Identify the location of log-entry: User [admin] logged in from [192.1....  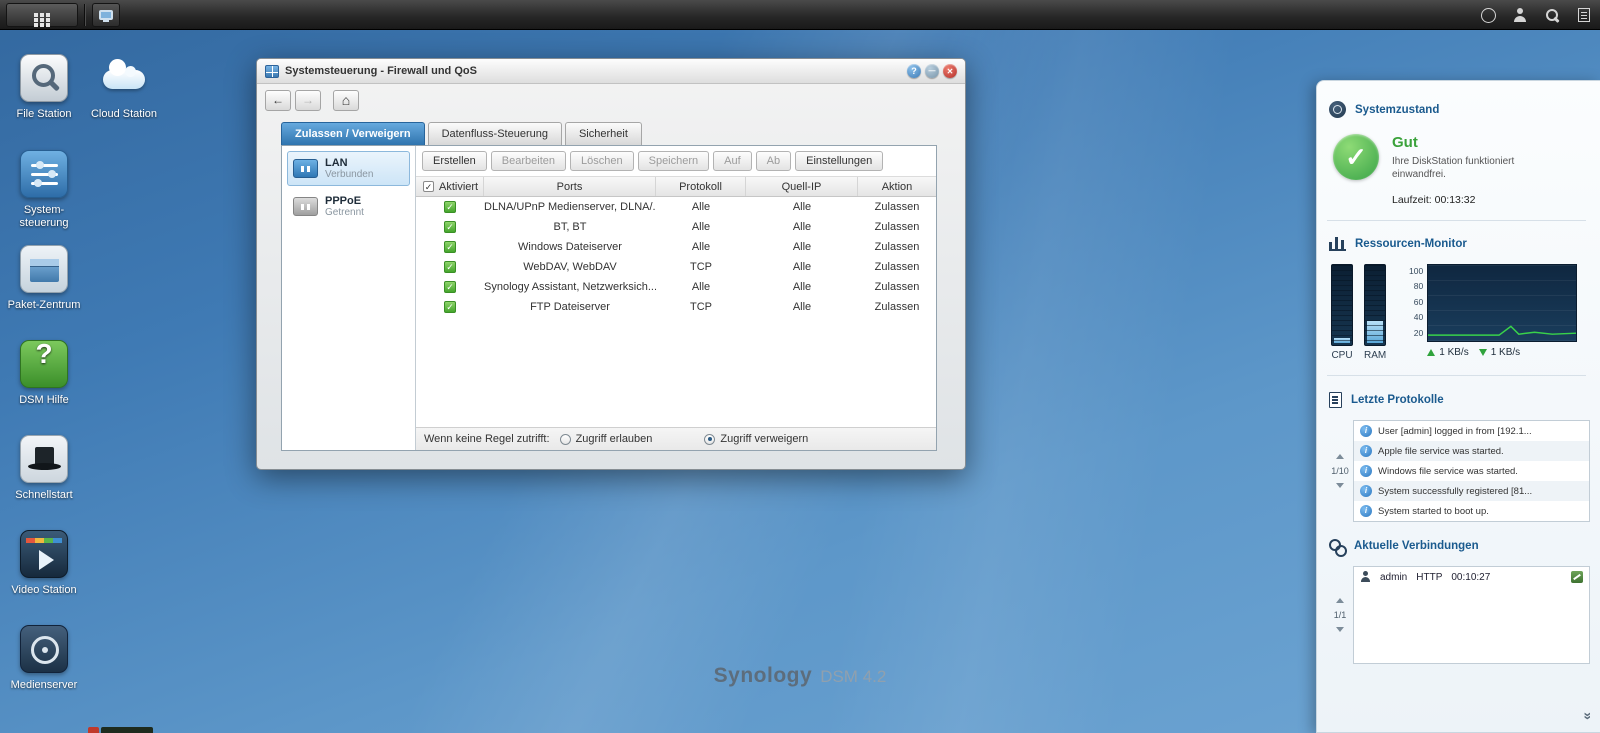
(1471, 431).